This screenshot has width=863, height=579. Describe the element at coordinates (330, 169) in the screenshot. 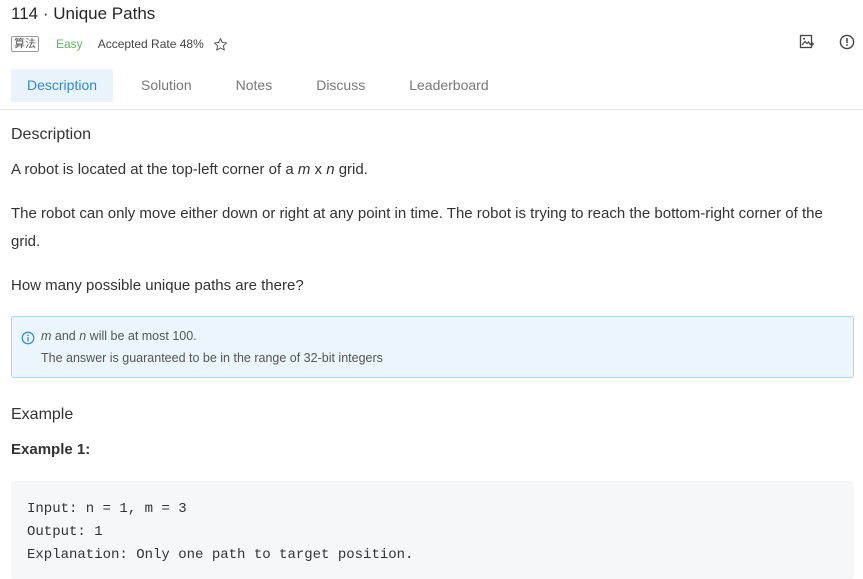

I see `var-n: n` at that location.